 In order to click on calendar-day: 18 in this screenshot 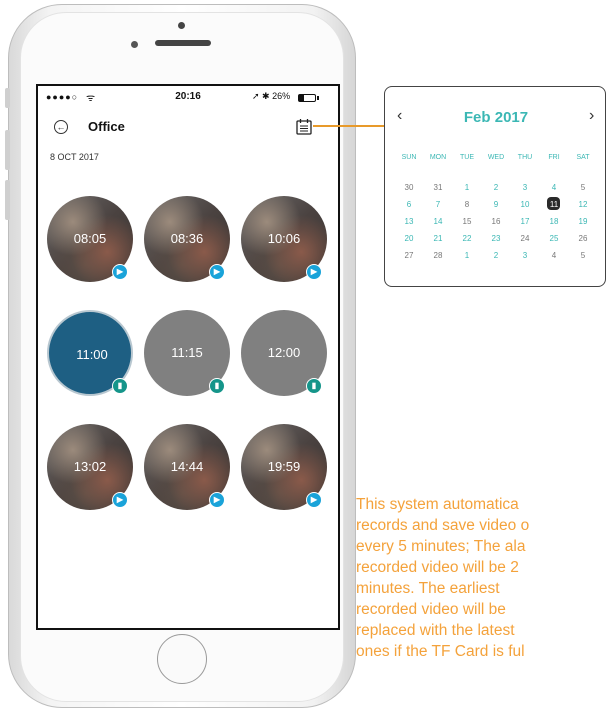, I will do `click(554, 221)`.